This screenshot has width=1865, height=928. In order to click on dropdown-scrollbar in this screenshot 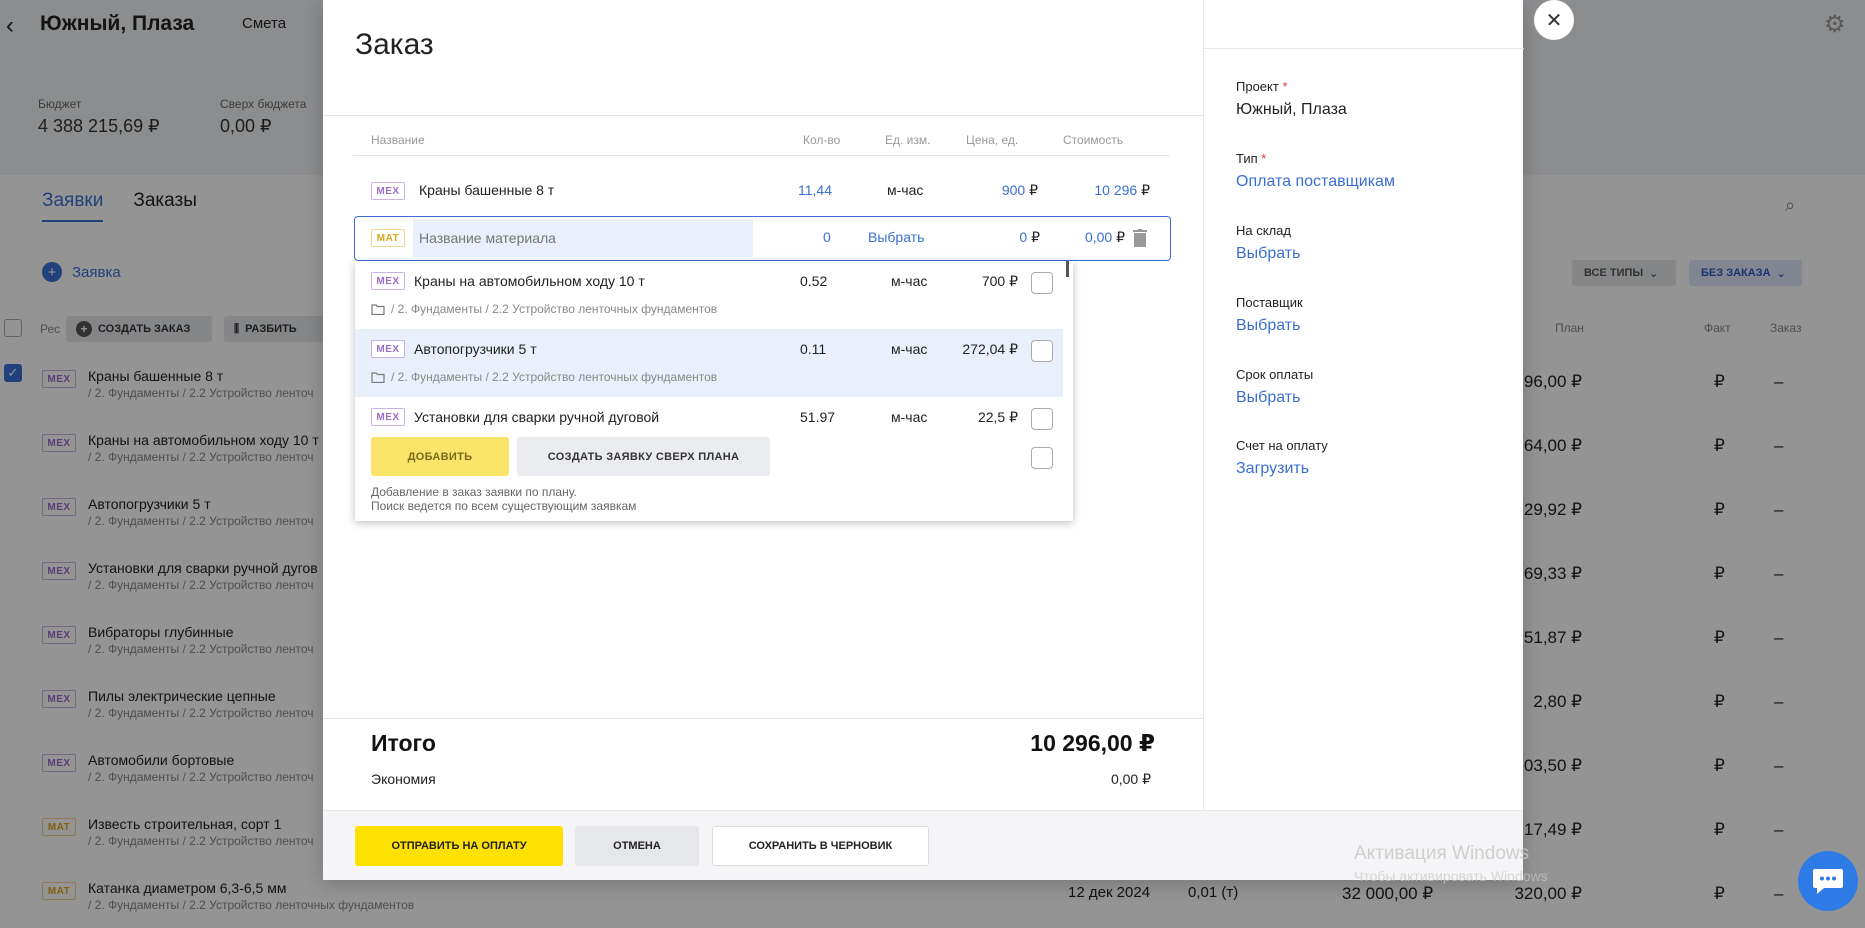, I will do `click(1067, 269)`.